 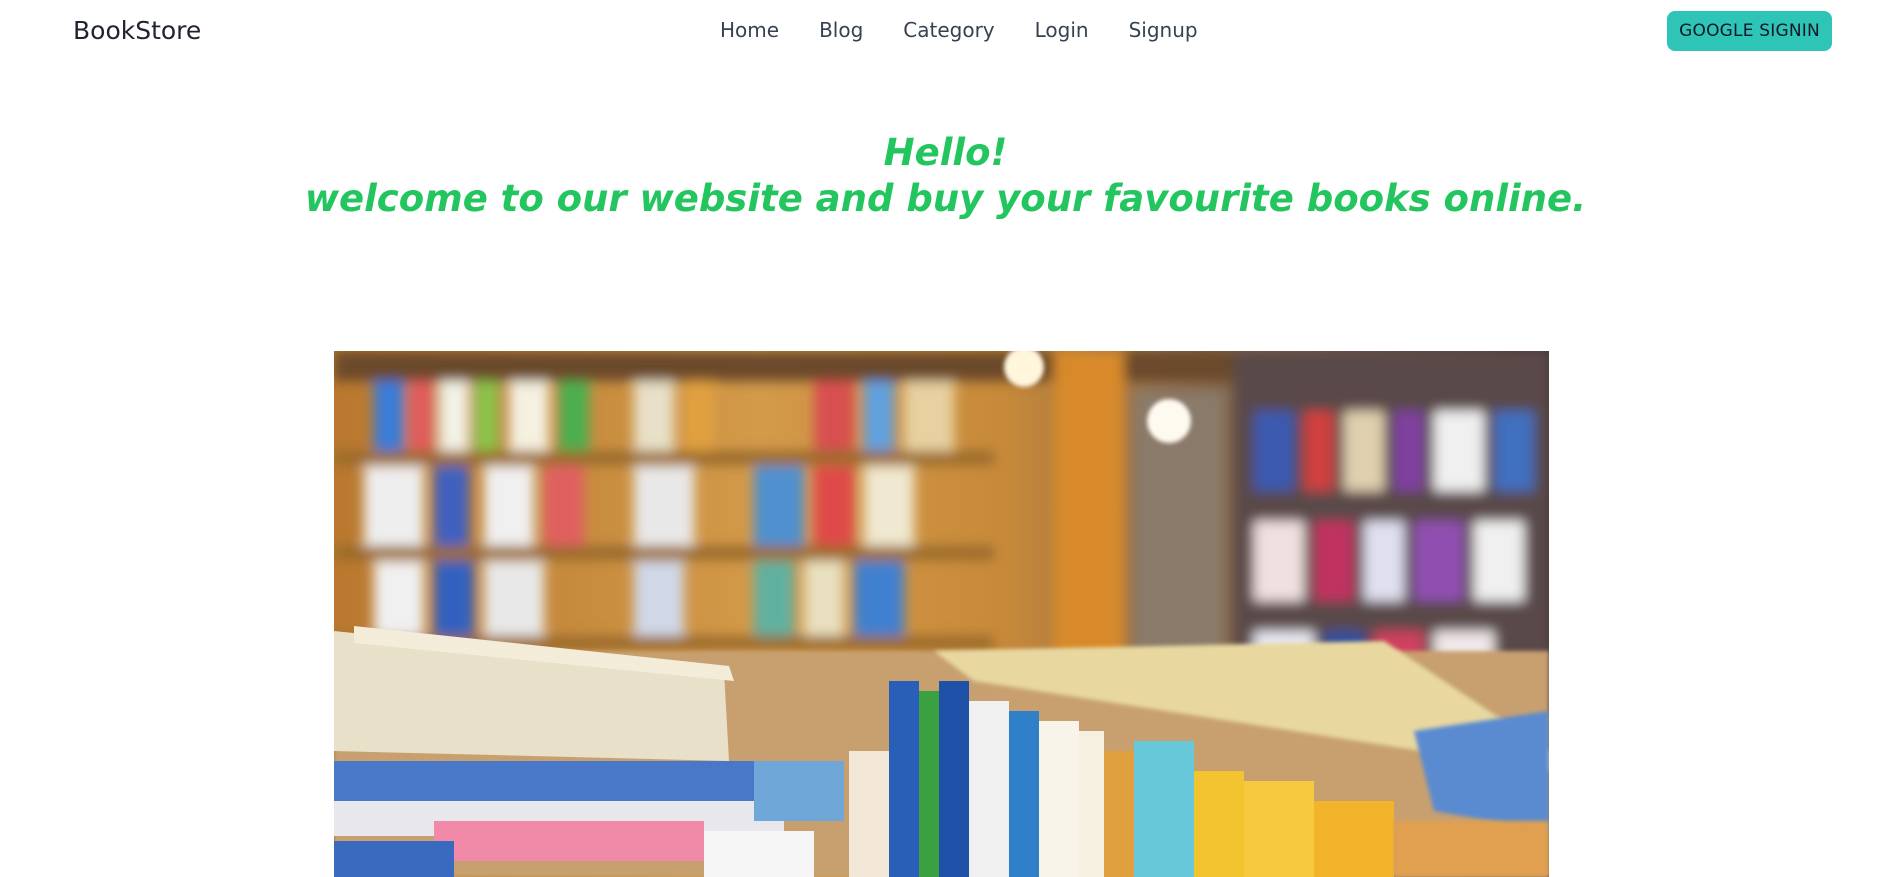 I want to click on nav-link-blog: Blog, so click(x=841, y=30).